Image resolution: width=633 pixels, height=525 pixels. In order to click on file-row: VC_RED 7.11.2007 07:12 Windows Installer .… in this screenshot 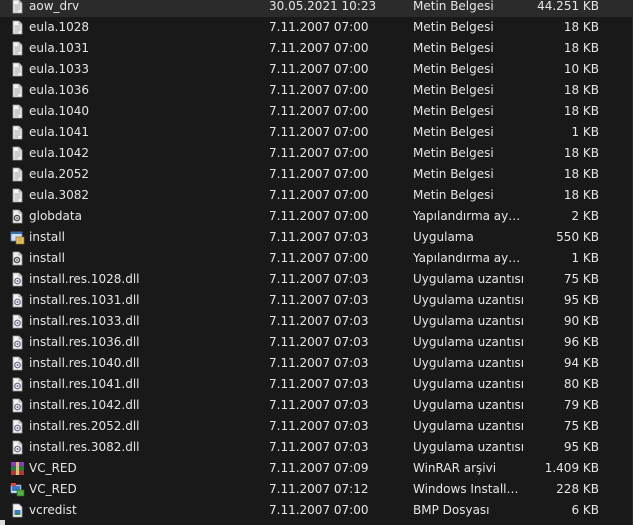, I will do `click(316, 489)`.